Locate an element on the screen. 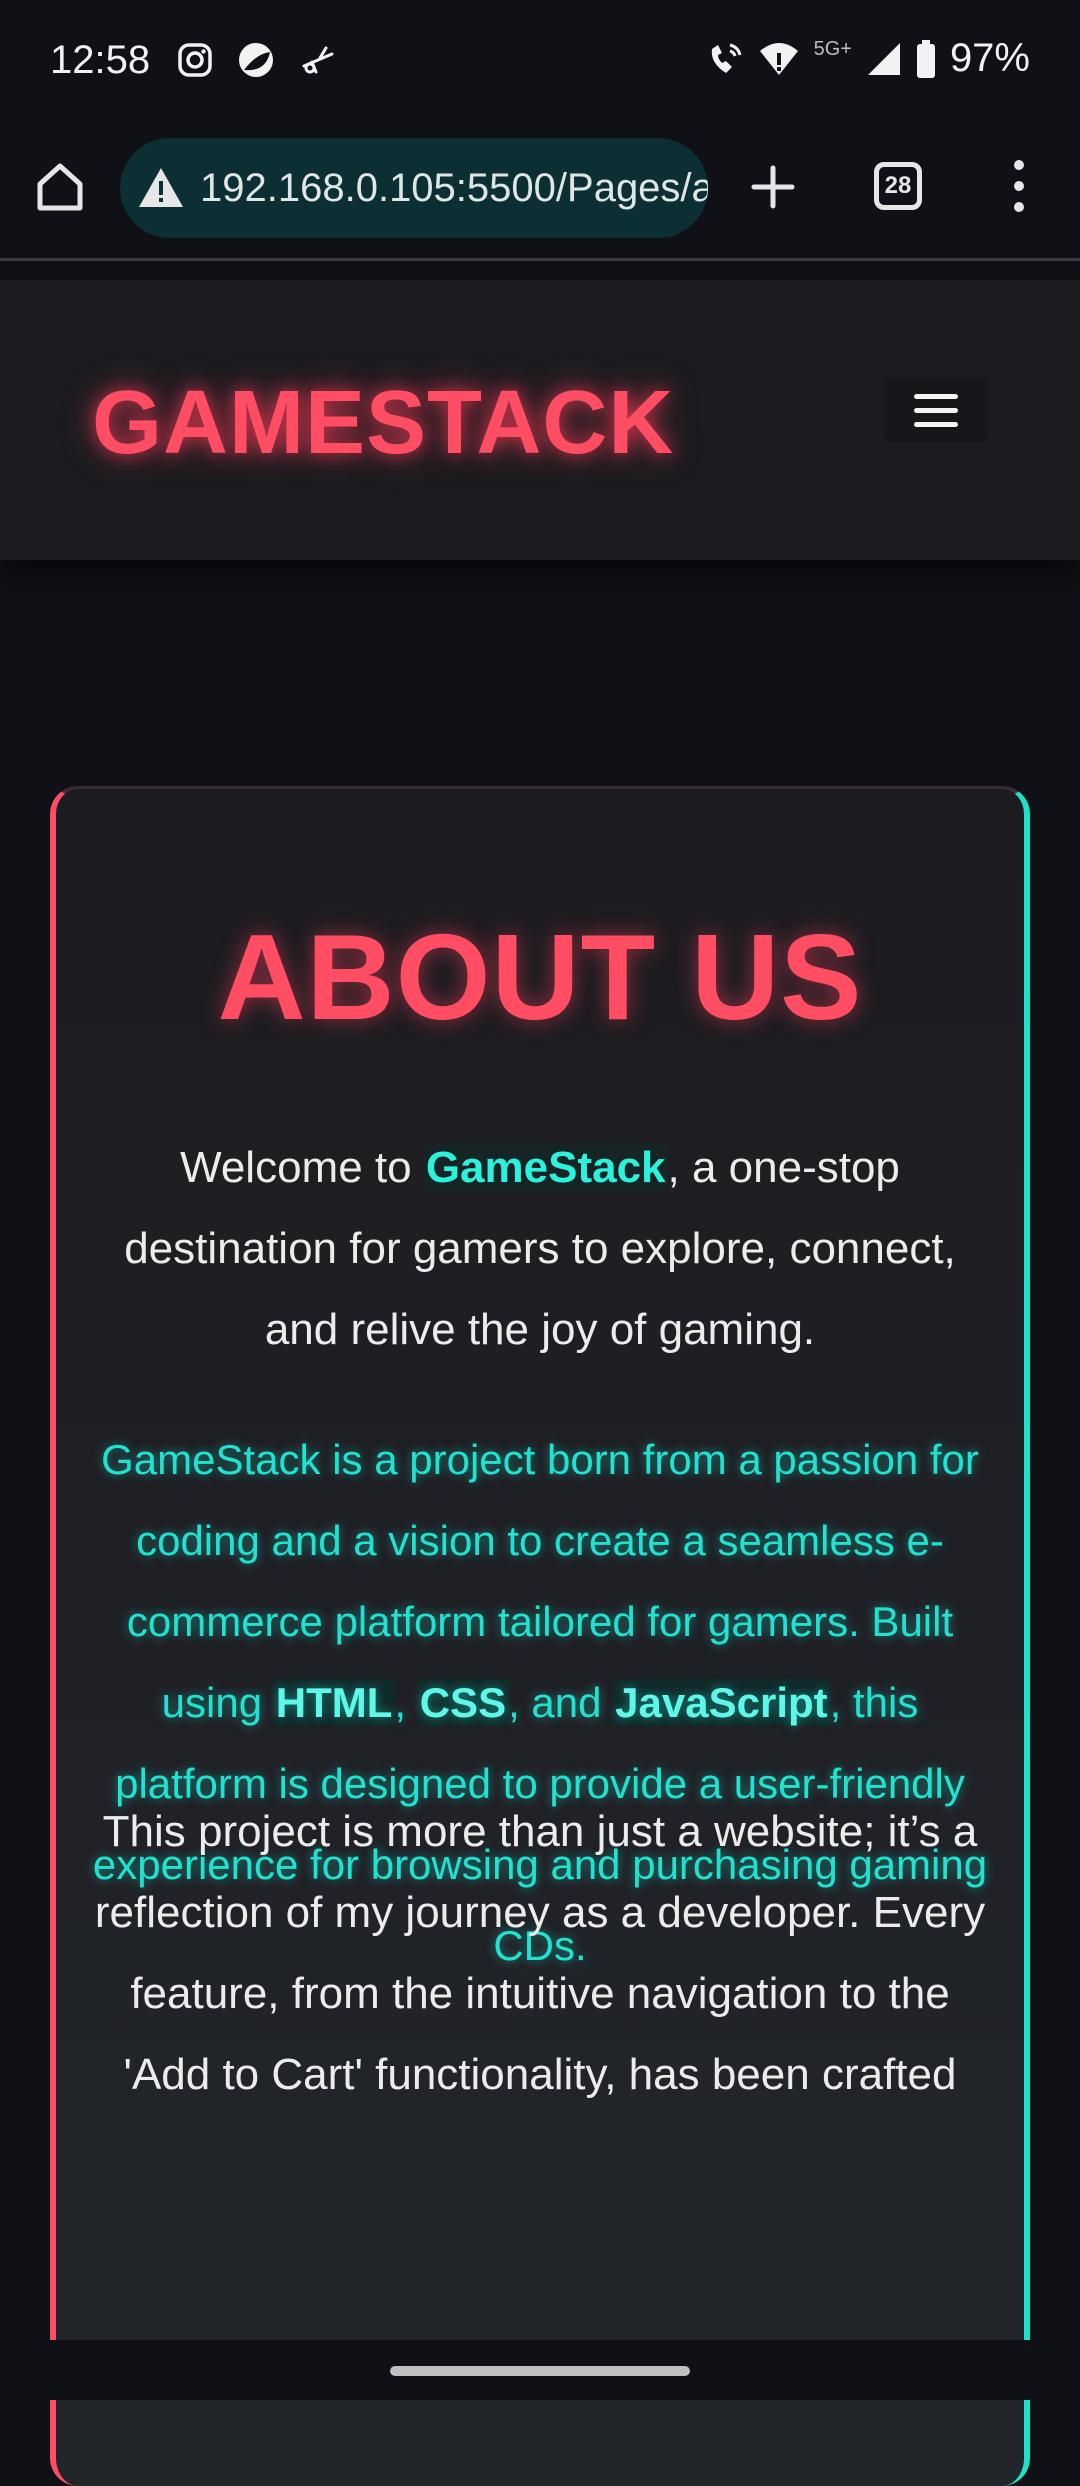 This screenshot has width=1080, height=2486. tech-css: CSS is located at coordinates (463, 1702).